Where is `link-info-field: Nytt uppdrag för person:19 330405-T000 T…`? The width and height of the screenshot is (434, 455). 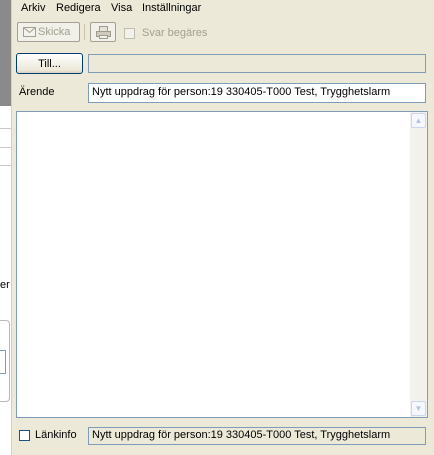
link-info-field: Nytt uppdrag för person:19 330405-T000 T… is located at coordinates (257, 436).